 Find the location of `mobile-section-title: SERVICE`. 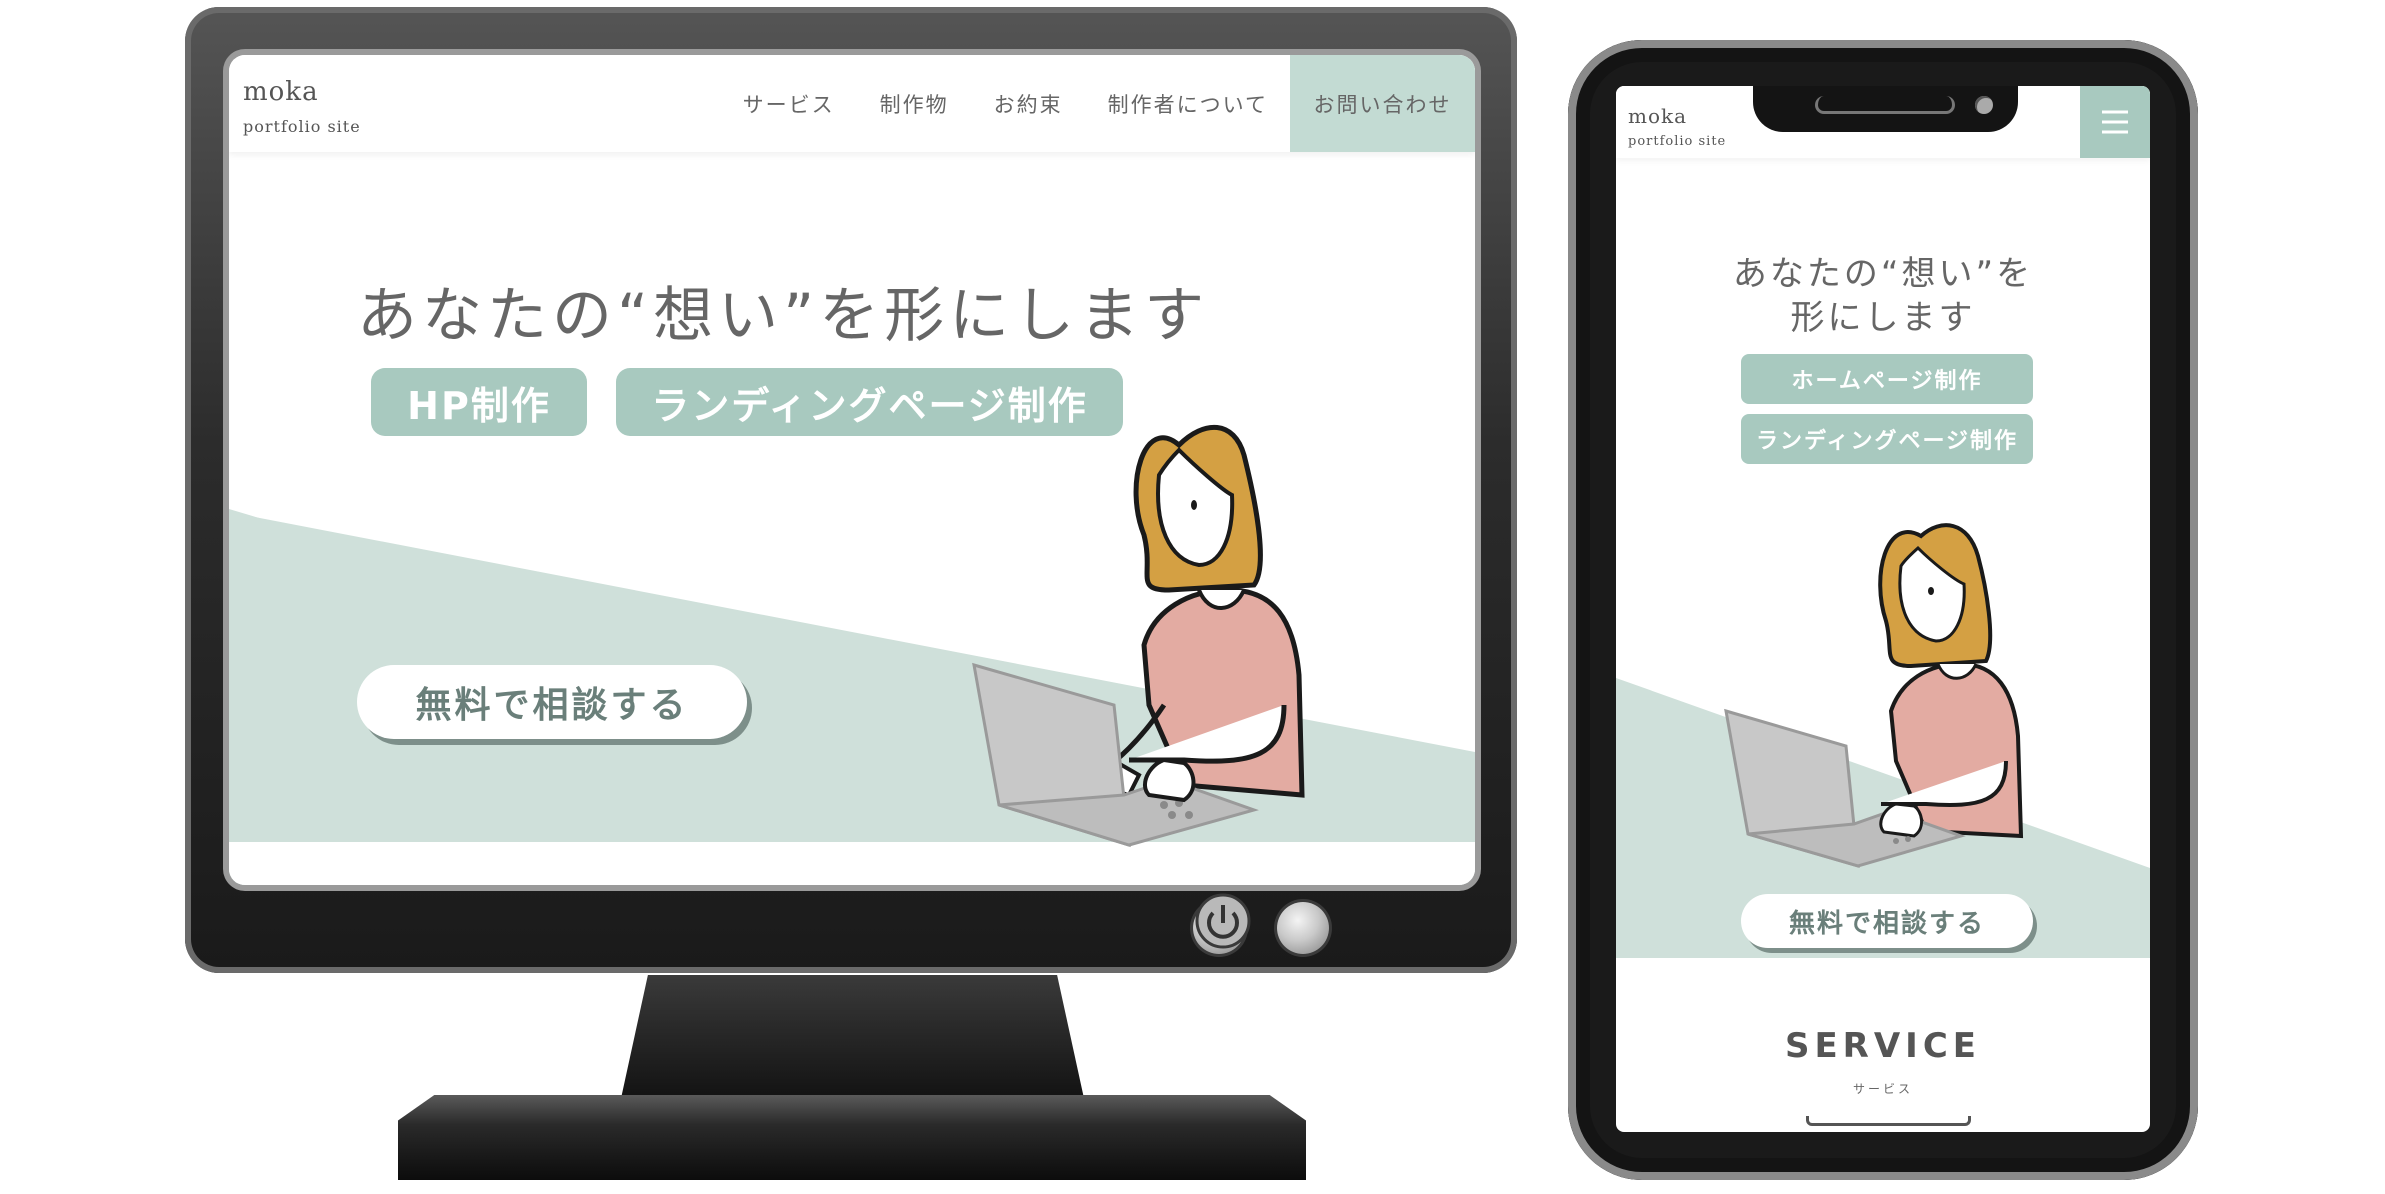

mobile-section-title: SERVICE is located at coordinates (1883, 1046).